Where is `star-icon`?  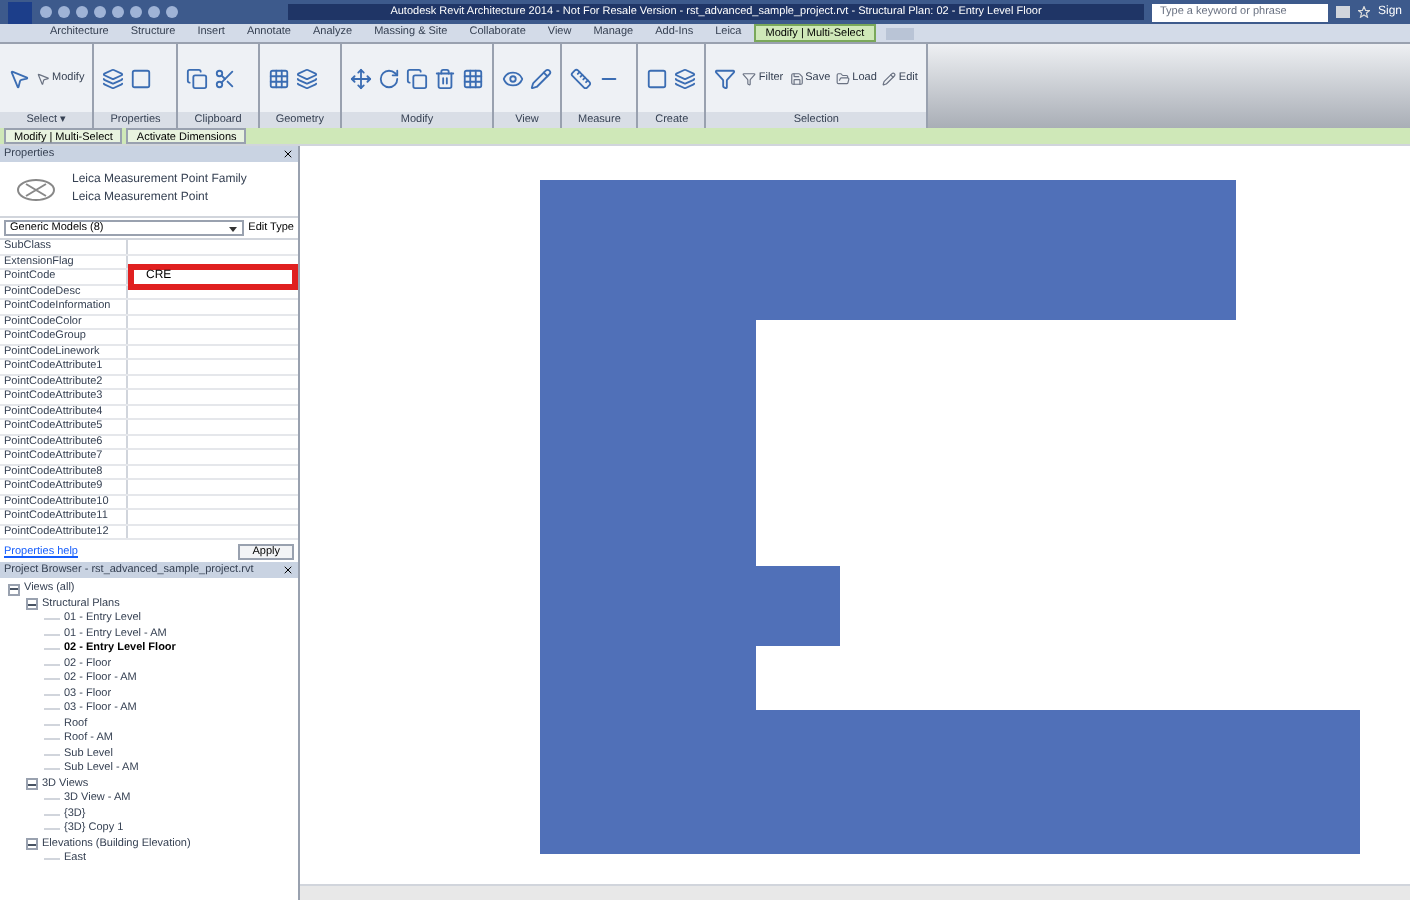 star-icon is located at coordinates (1363, 12).